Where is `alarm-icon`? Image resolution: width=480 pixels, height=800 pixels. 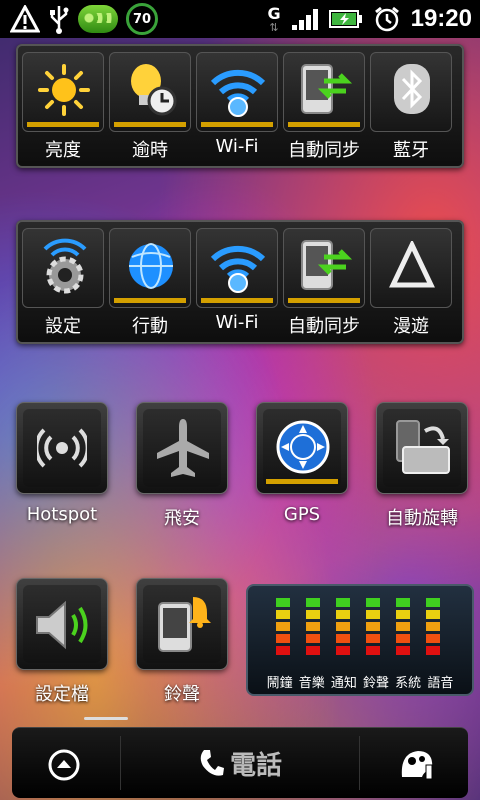
alarm-icon is located at coordinates (386, 19).